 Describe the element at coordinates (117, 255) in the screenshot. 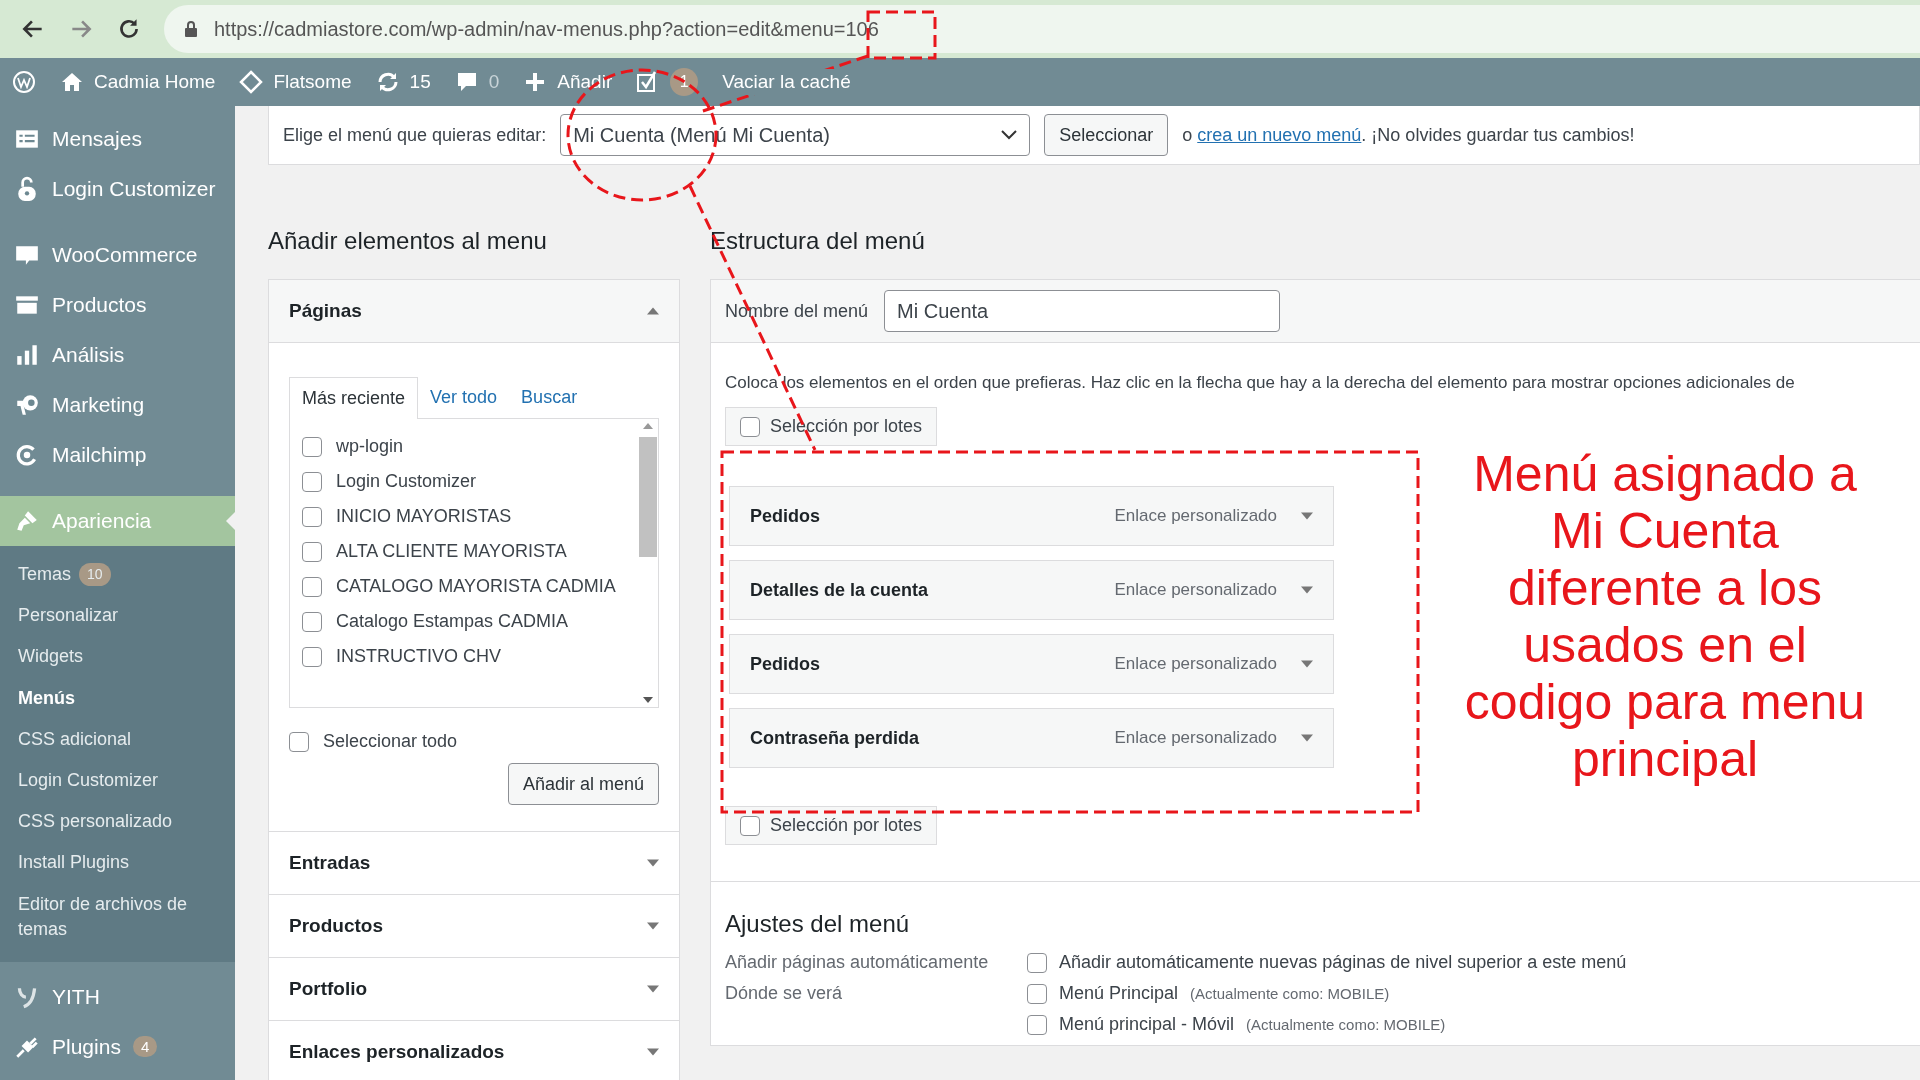

I see `sidebar-item: WooCommerce` at that location.